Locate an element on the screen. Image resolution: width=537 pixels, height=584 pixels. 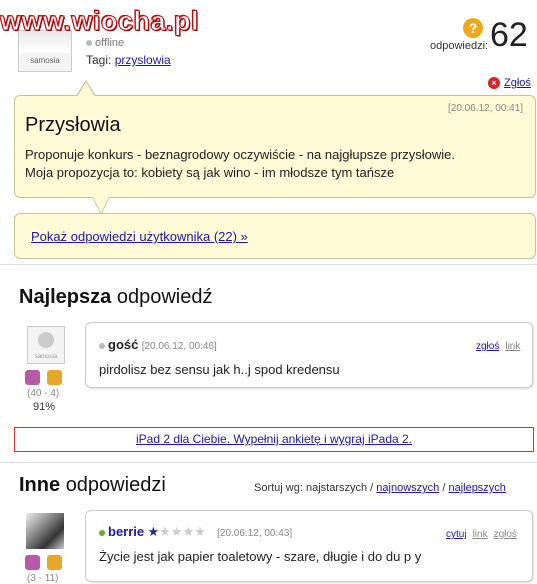
question-mark-icon: ? is located at coordinates (473, 28).